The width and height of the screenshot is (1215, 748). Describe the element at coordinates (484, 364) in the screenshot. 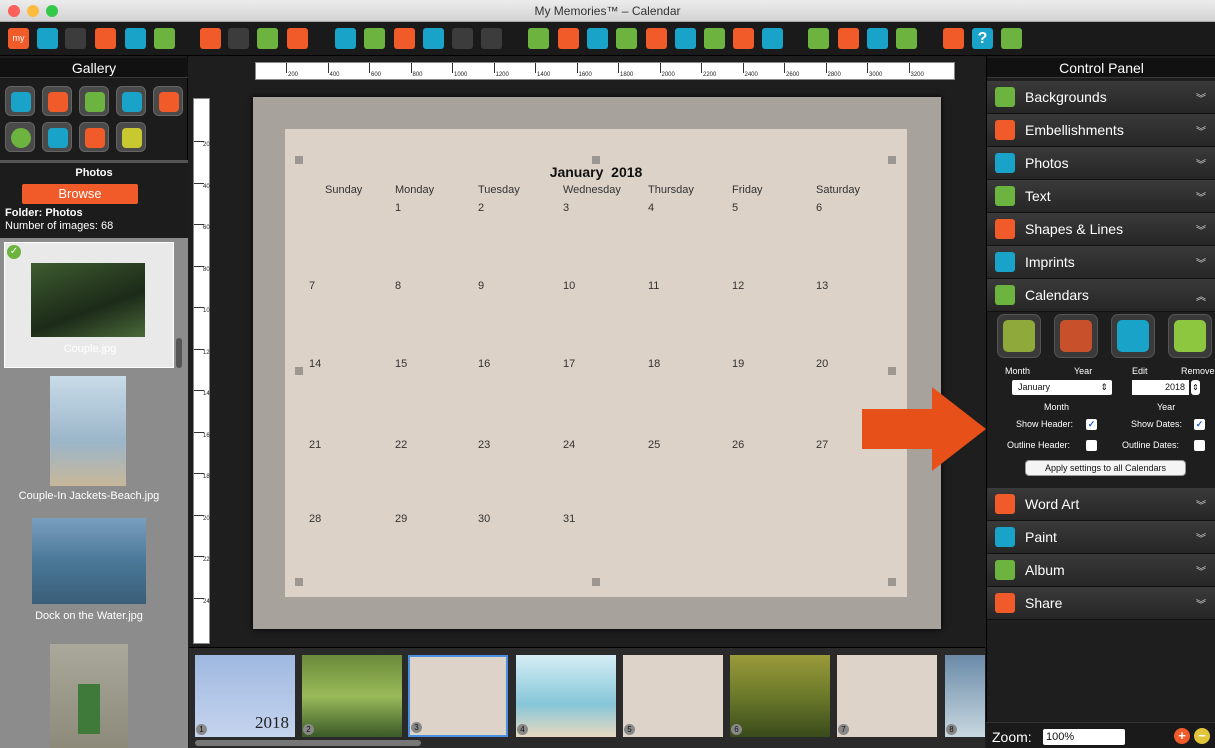

I see `calendar-date: 16` at that location.